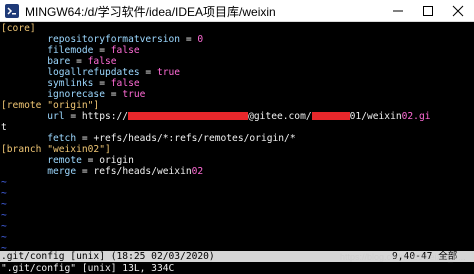 The height and width of the screenshot is (274, 474). What do you see at coordinates (82, 61) in the screenshot?
I see `config-line: bare = false` at bounding box center [82, 61].